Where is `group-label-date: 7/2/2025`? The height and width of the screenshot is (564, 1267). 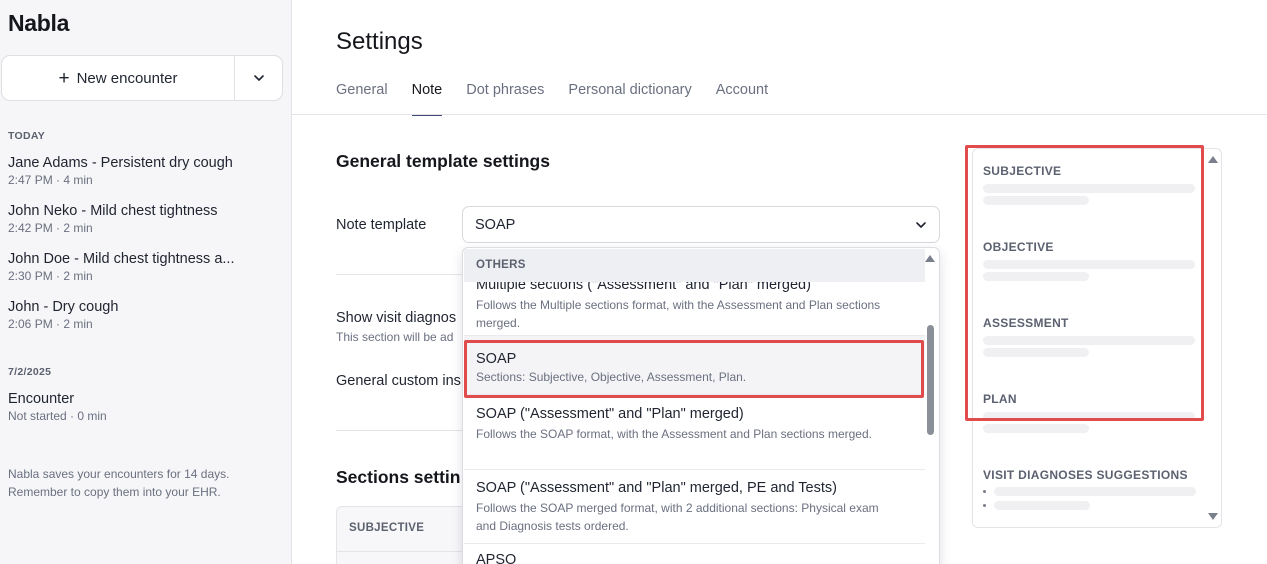 group-label-date: 7/2/2025 is located at coordinates (30, 372).